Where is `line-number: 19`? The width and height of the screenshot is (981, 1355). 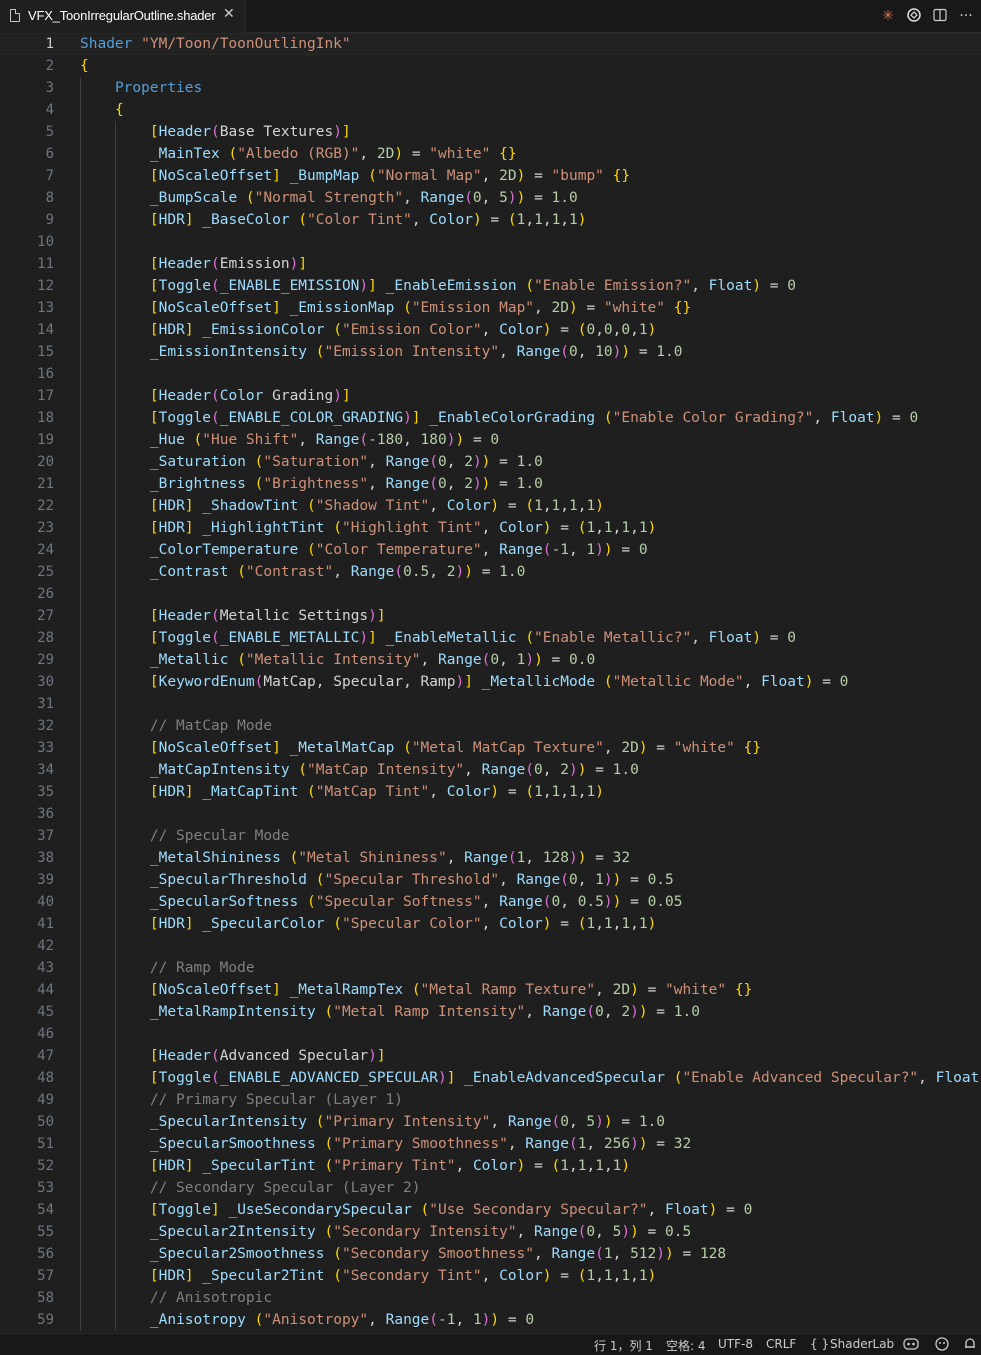
line-number: 19 is located at coordinates (45, 440).